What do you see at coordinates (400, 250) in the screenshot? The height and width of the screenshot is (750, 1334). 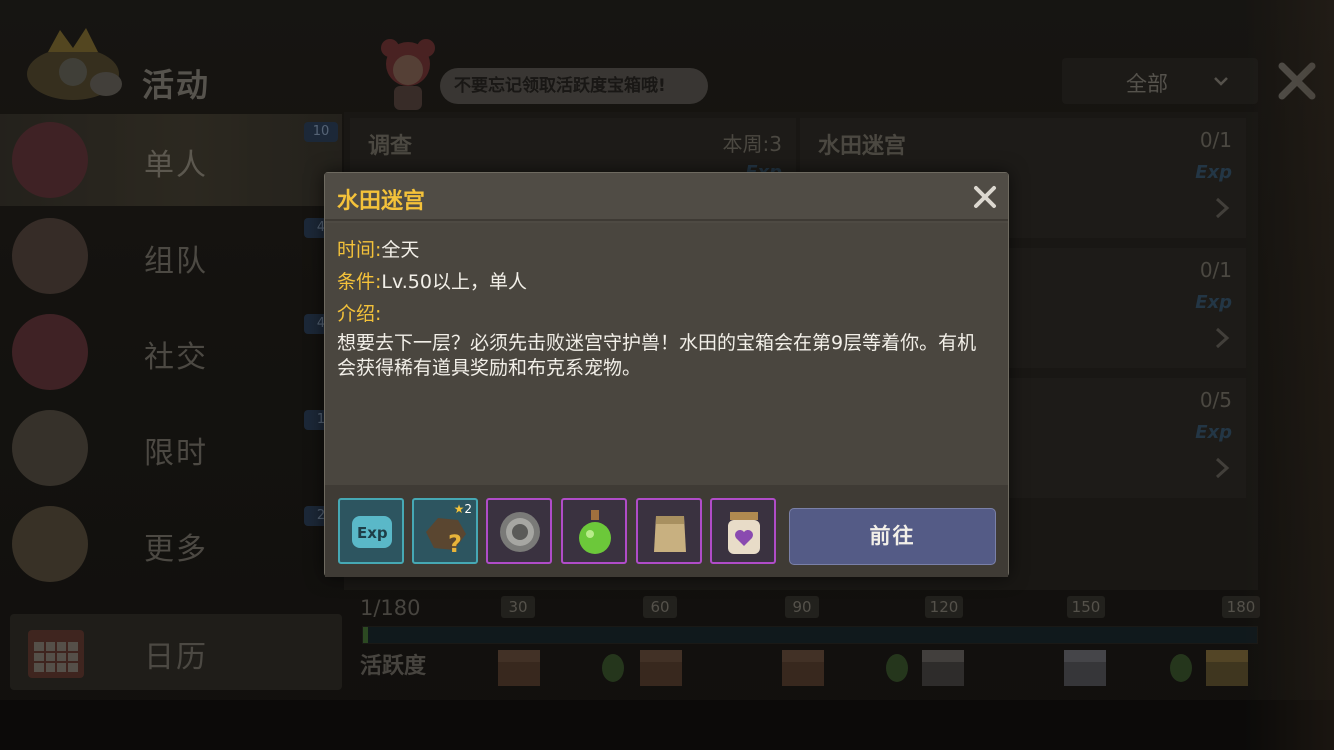 I see `time-value: 全天` at bounding box center [400, 250].